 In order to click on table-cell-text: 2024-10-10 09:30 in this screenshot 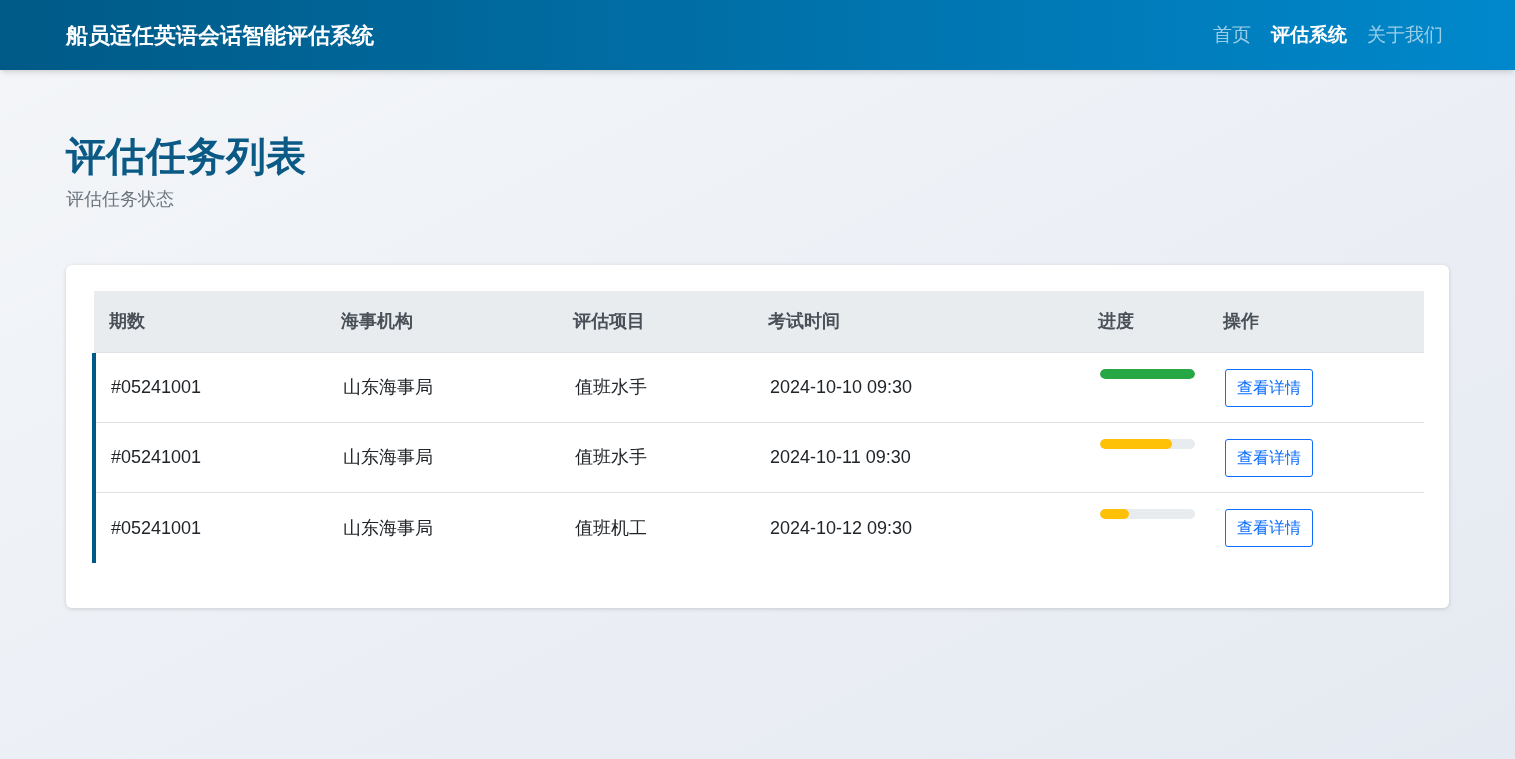, I will do `click(841, 387)`.